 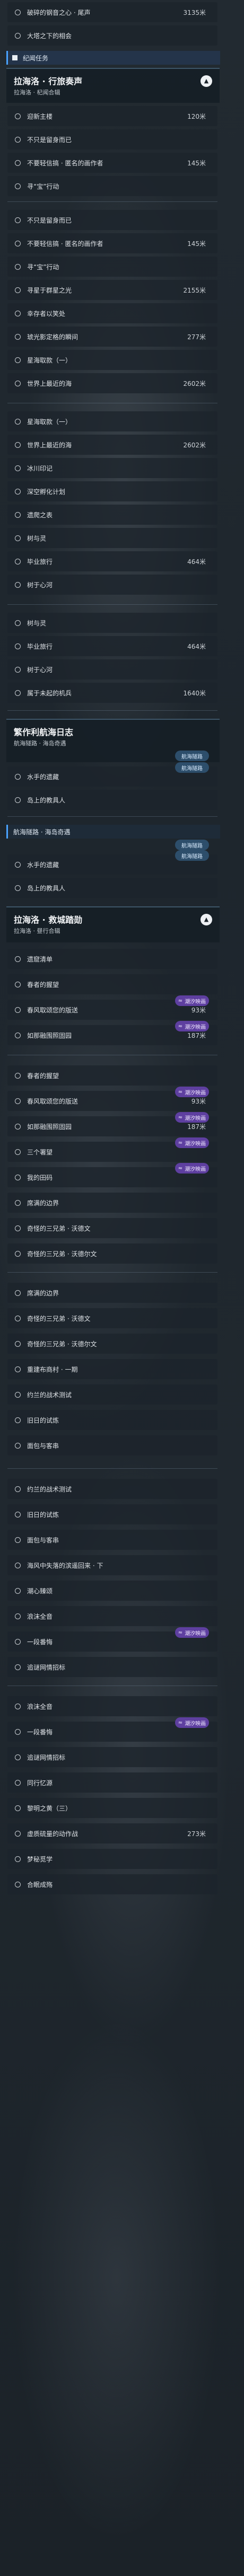 What do you see at coordinates (112, 1782) in the screenshot?
I see `quest-list-item: 同行忆源` at bounding box center [112, 1782].